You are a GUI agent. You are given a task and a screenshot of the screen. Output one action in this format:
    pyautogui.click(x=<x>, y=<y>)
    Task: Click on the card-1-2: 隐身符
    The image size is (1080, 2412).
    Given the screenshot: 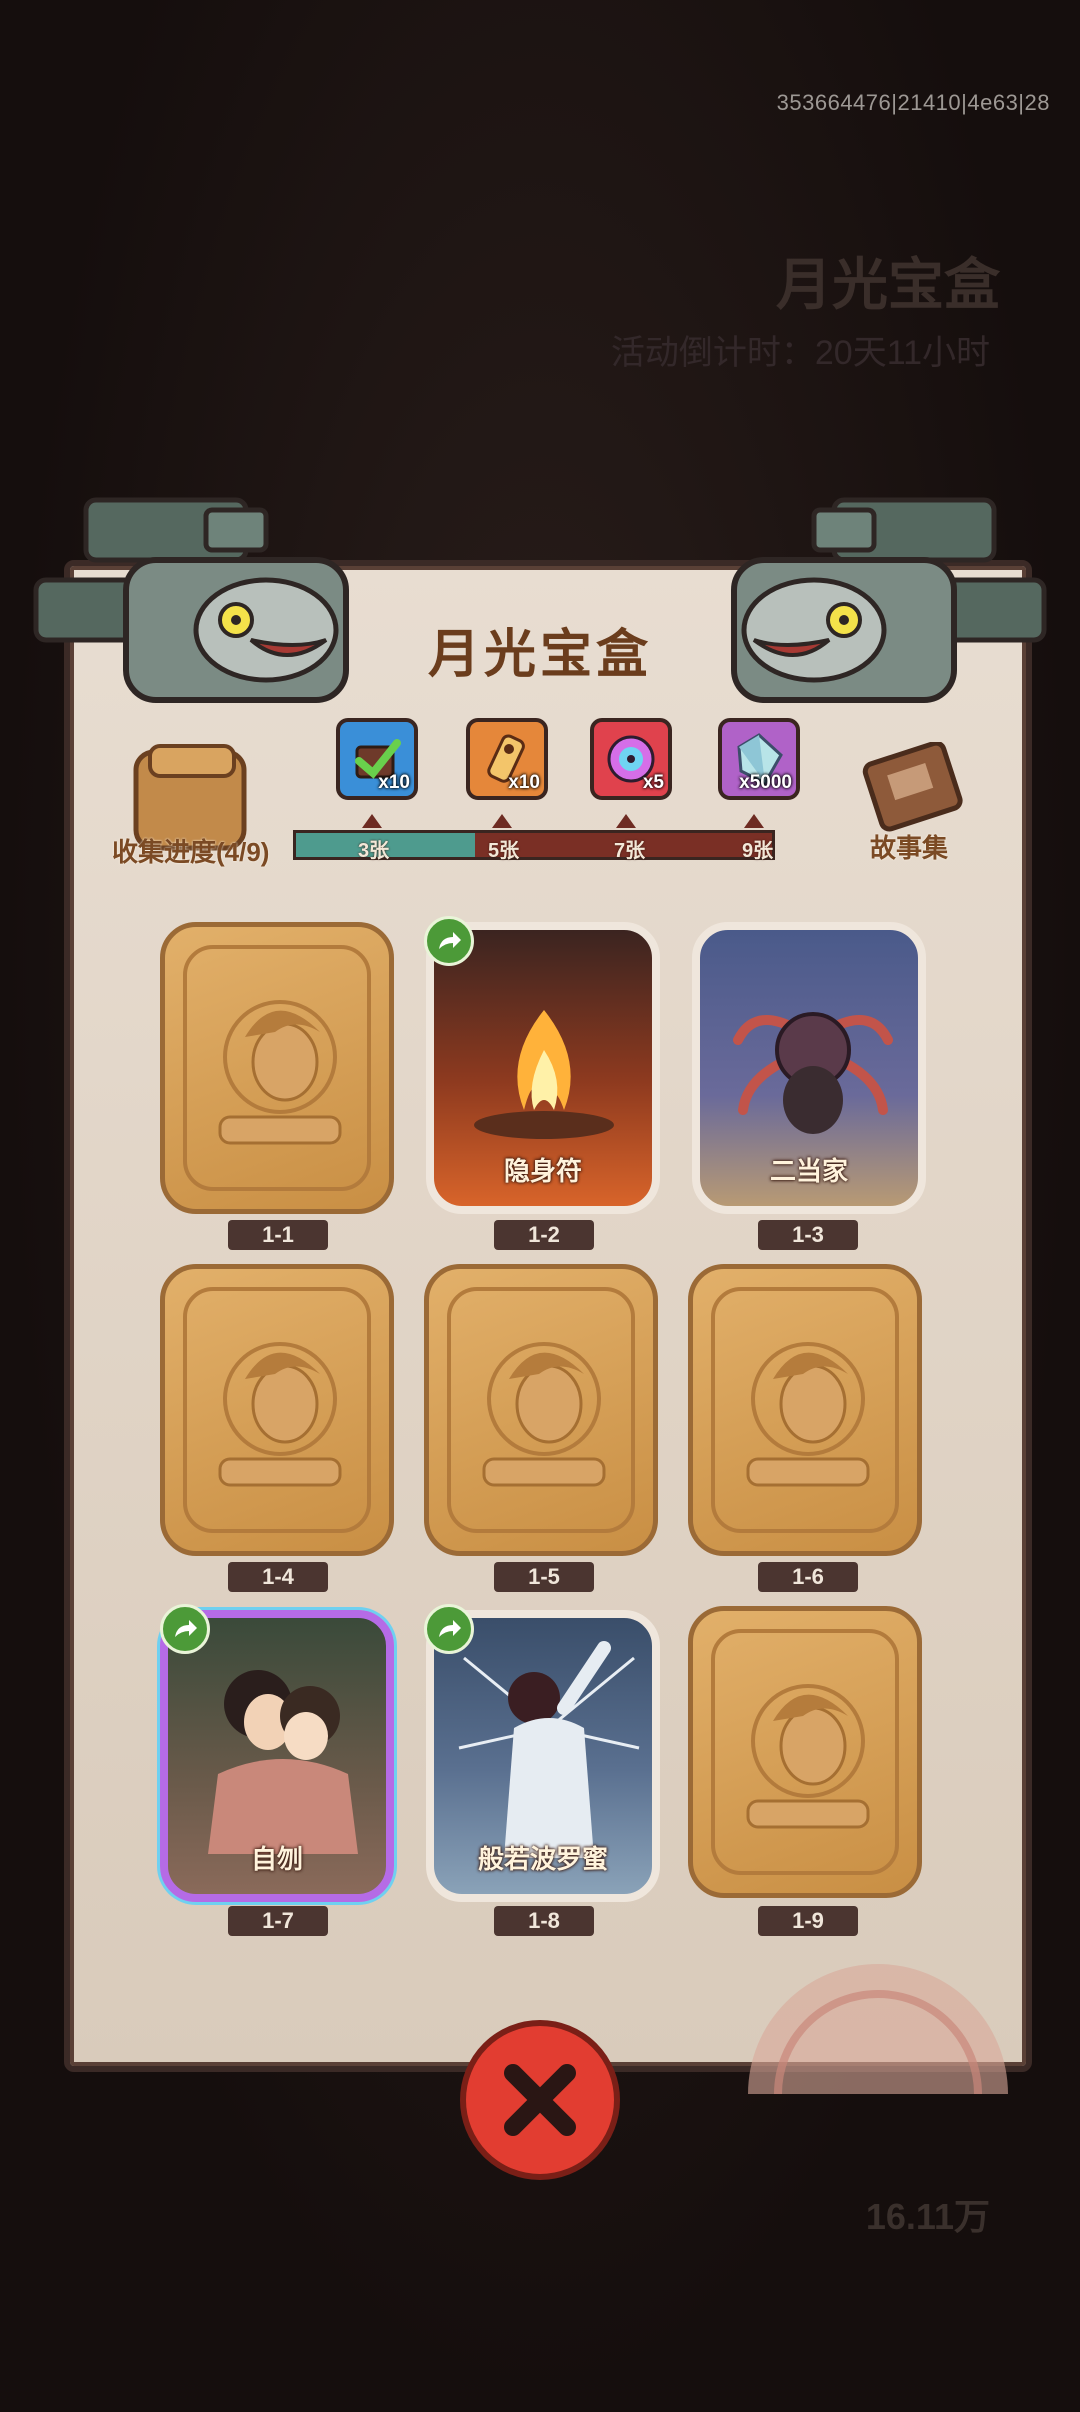 What is the action you would take?
    pyautogui.click(x=543, y=1068)
    